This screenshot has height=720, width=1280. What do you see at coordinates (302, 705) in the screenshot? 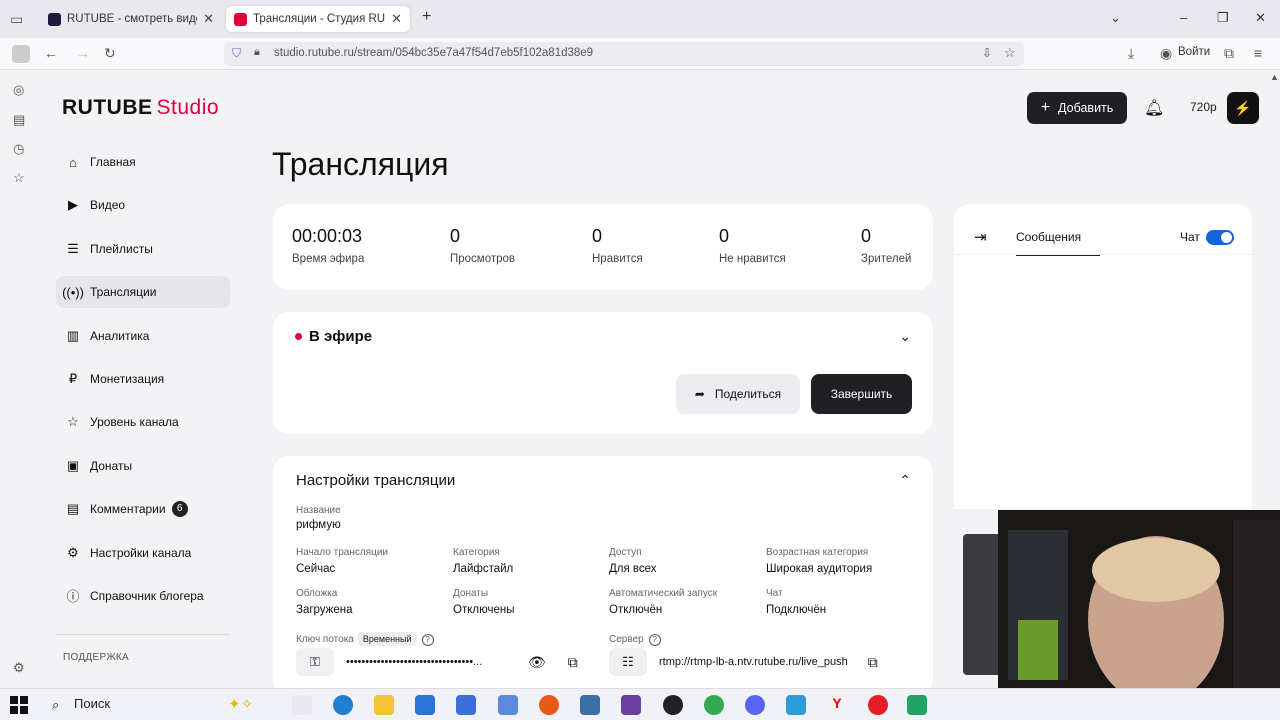
I see `task-view-icon` at bounding box center [302, 705].